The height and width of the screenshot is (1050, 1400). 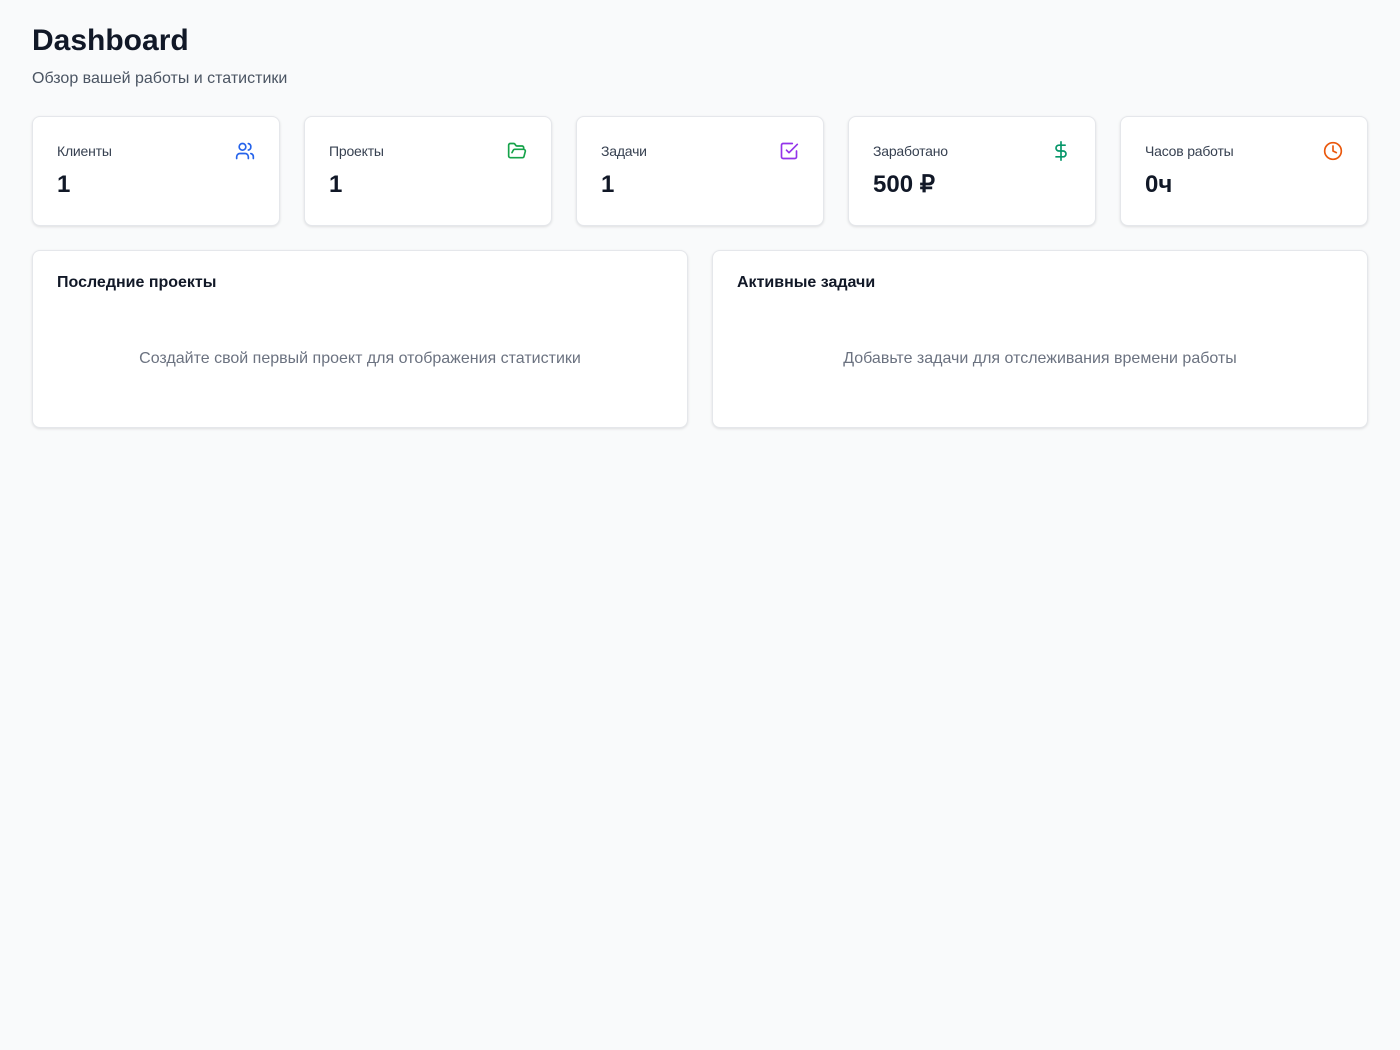 I want to click on stat-label: Часов работы, so click(x=1189, y=151).